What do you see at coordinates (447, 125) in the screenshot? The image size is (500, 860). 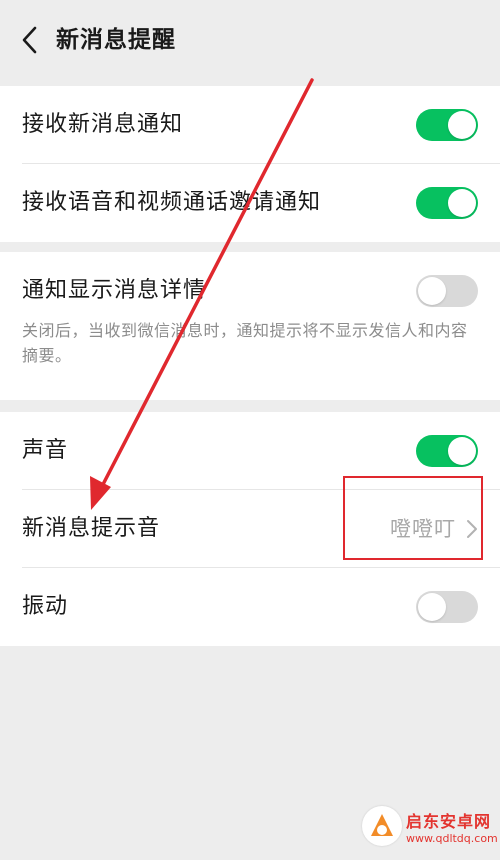 I see `toggle-receive-messages` at bounding box center [447, 125].